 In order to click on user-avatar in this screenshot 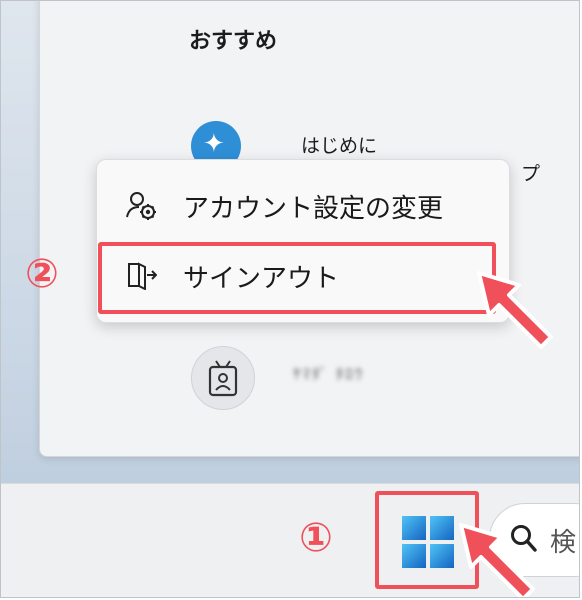, I will do `click(223, 378)`.